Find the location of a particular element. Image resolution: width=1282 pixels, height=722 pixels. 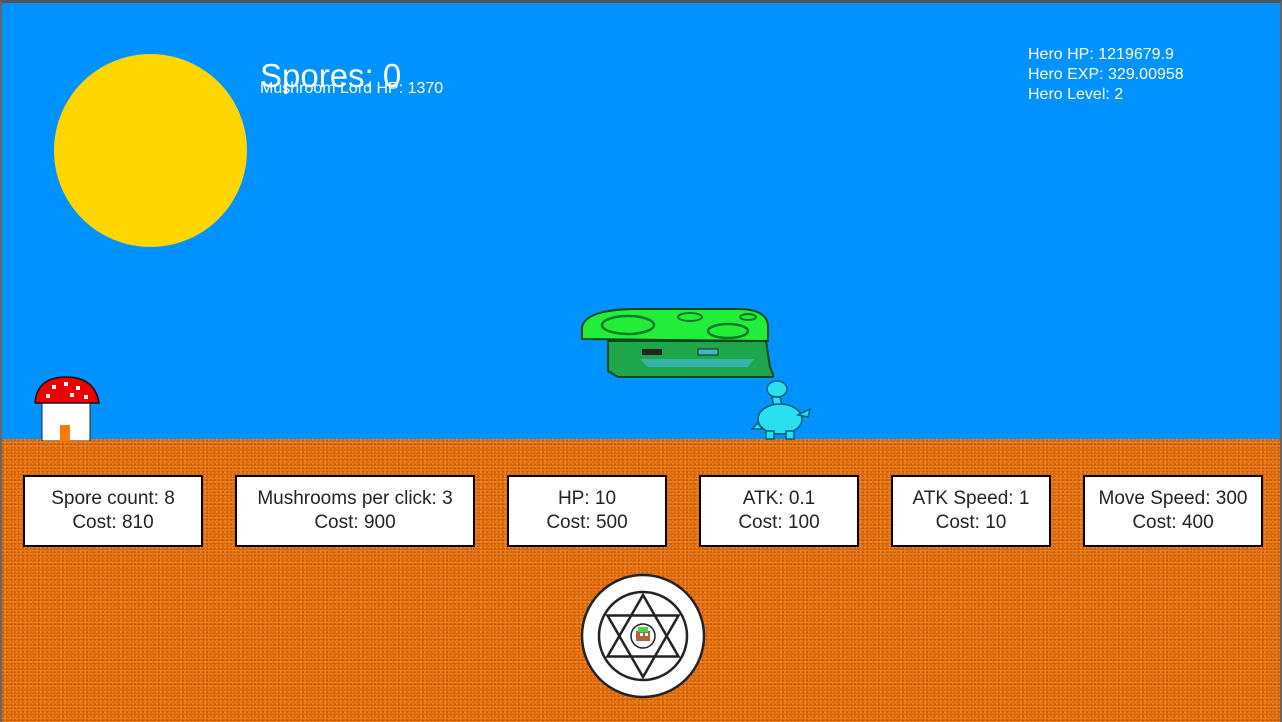

upgrade-spore-count-button: Spore count: 8 Cost: 810 is located at coordinates (113, 511).